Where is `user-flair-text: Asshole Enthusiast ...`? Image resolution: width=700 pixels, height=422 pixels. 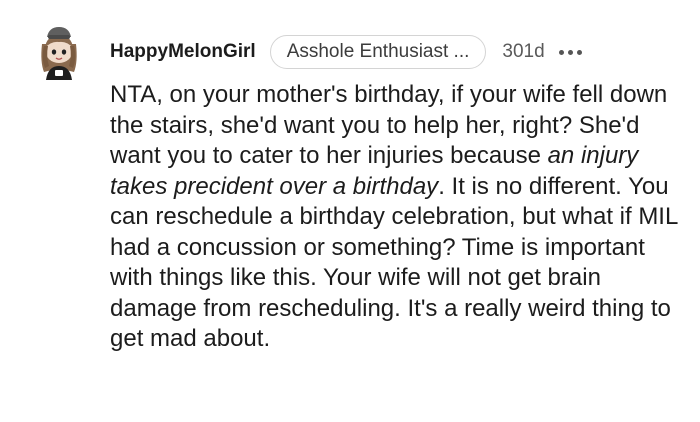
user-flair-text: Asshole Enthusiast ... is located at coordinates (378, 51).